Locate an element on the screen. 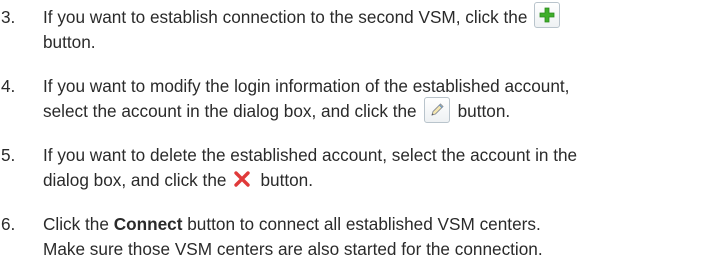 This screenshot has width=721, height=277. step-text-segment: dialog box, and click the is located at coordinates (135, 180).